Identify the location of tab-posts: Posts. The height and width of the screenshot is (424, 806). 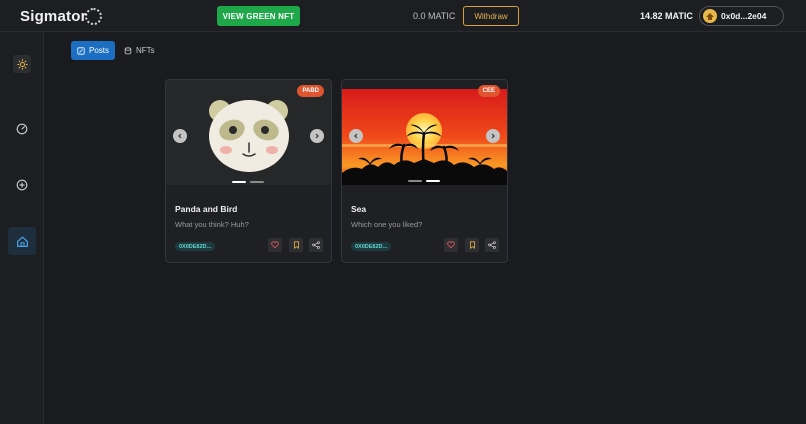
(93, 50).